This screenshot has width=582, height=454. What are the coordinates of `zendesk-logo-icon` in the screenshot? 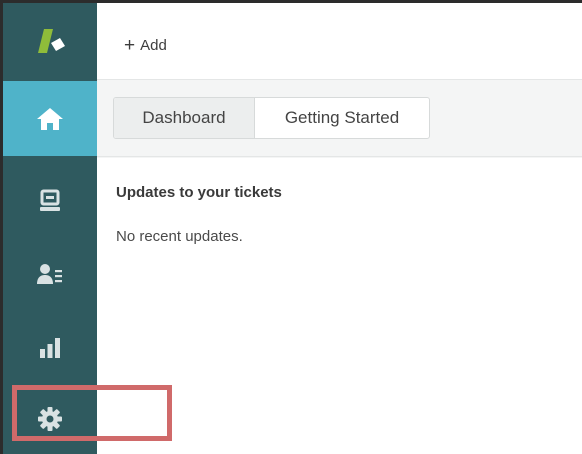 It's located at (51, 41).